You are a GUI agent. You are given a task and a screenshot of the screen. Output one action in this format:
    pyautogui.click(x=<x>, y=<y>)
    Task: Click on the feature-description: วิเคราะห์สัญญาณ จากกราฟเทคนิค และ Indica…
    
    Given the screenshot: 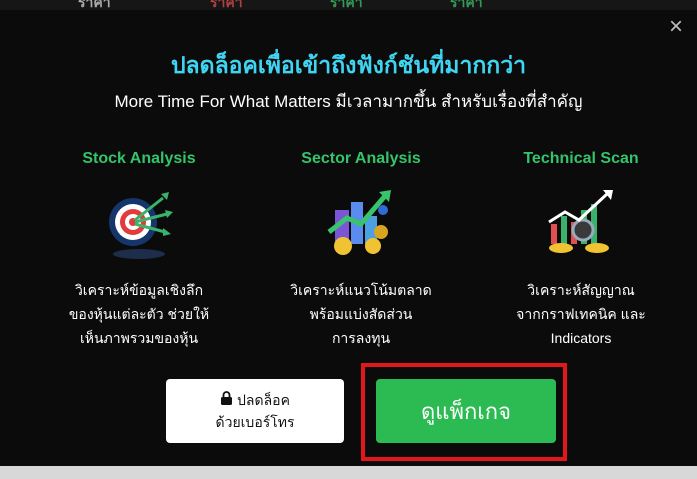 What is the action you would take?
    pyautogui.click(x=581, y=314)
    